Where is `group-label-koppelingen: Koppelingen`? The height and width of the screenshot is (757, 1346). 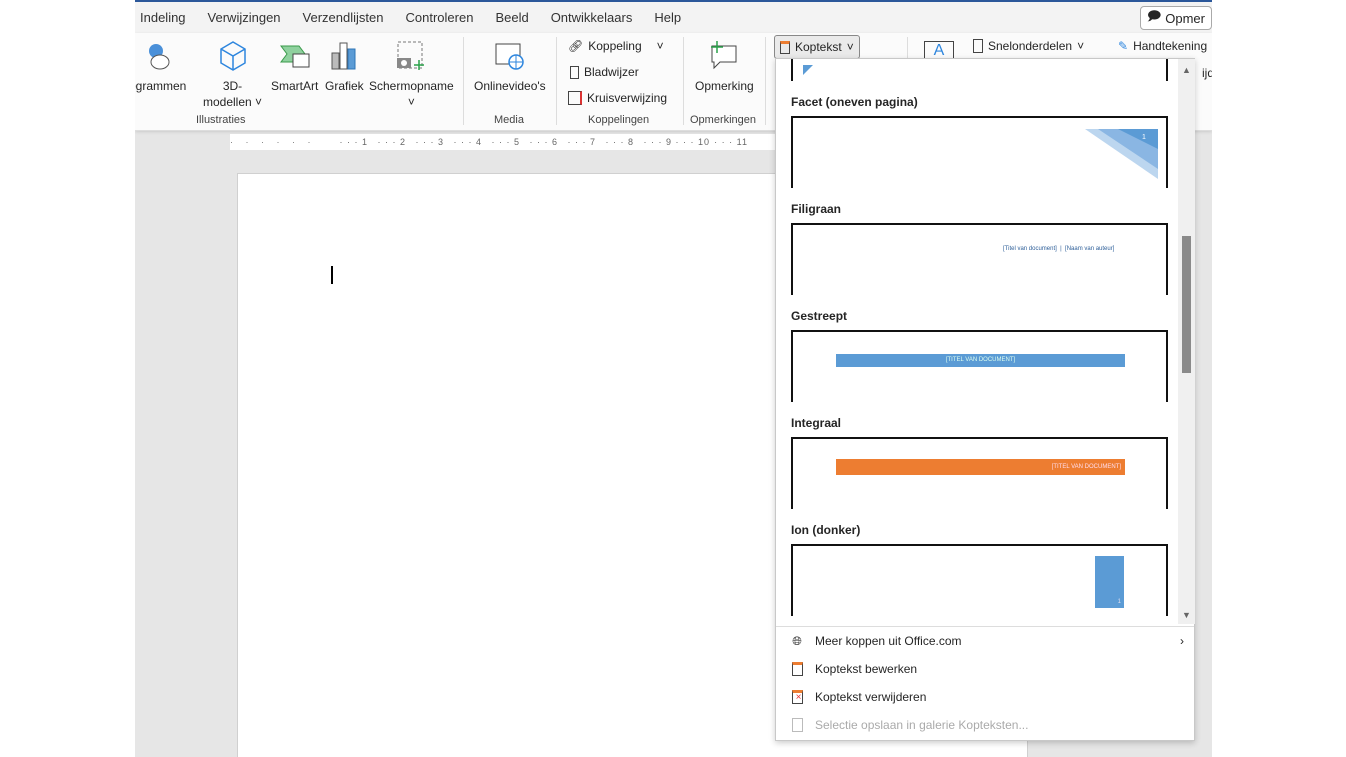 group-label-koppelingen: Koppelingen is located at coordinates (619, 120).